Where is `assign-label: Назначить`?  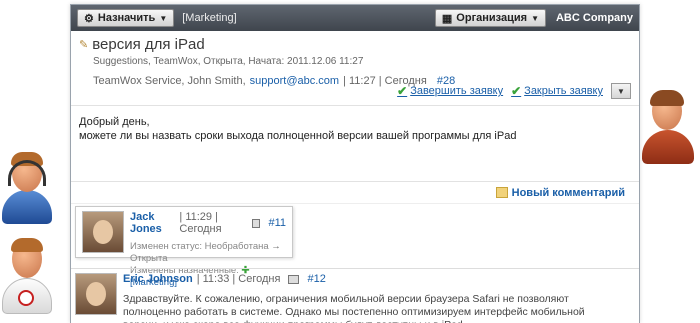 assign-label: Назначить is located at coordinates (126, 18).